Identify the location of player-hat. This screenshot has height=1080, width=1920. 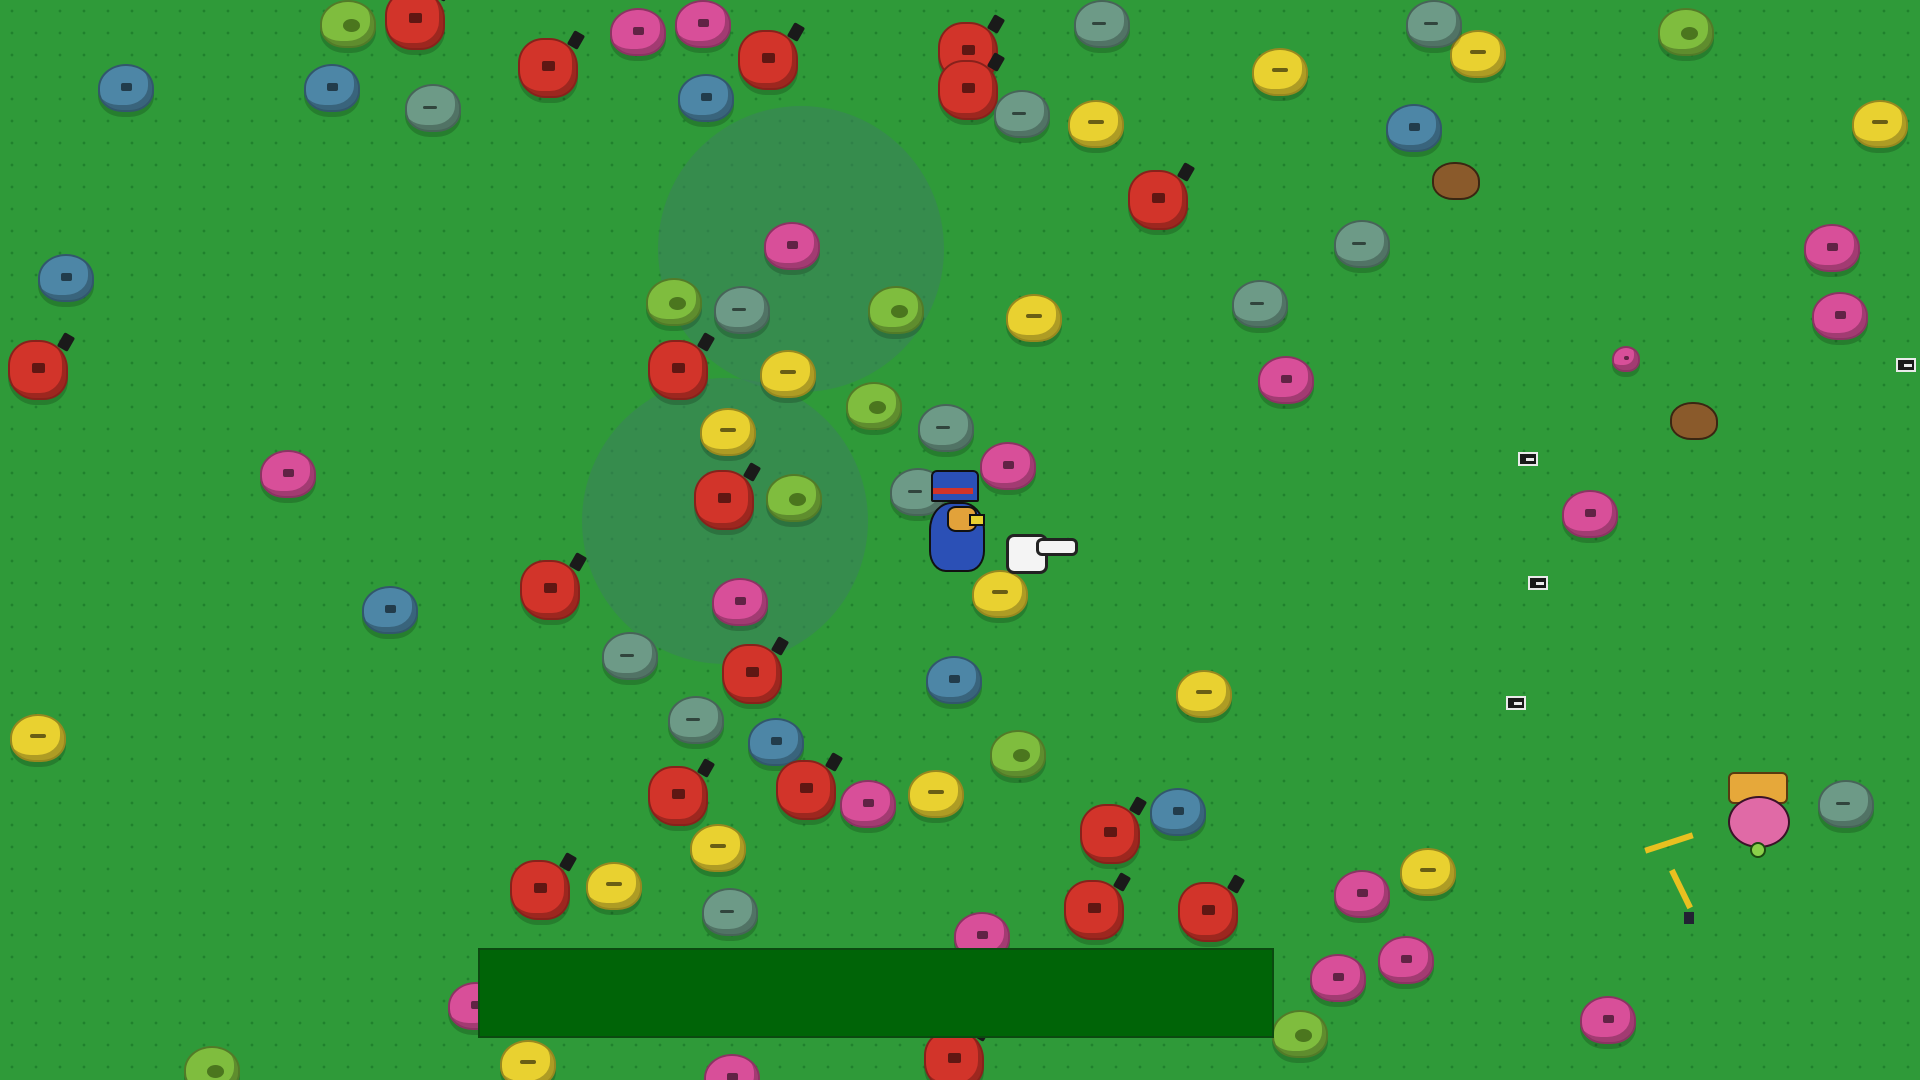
(955, 486).